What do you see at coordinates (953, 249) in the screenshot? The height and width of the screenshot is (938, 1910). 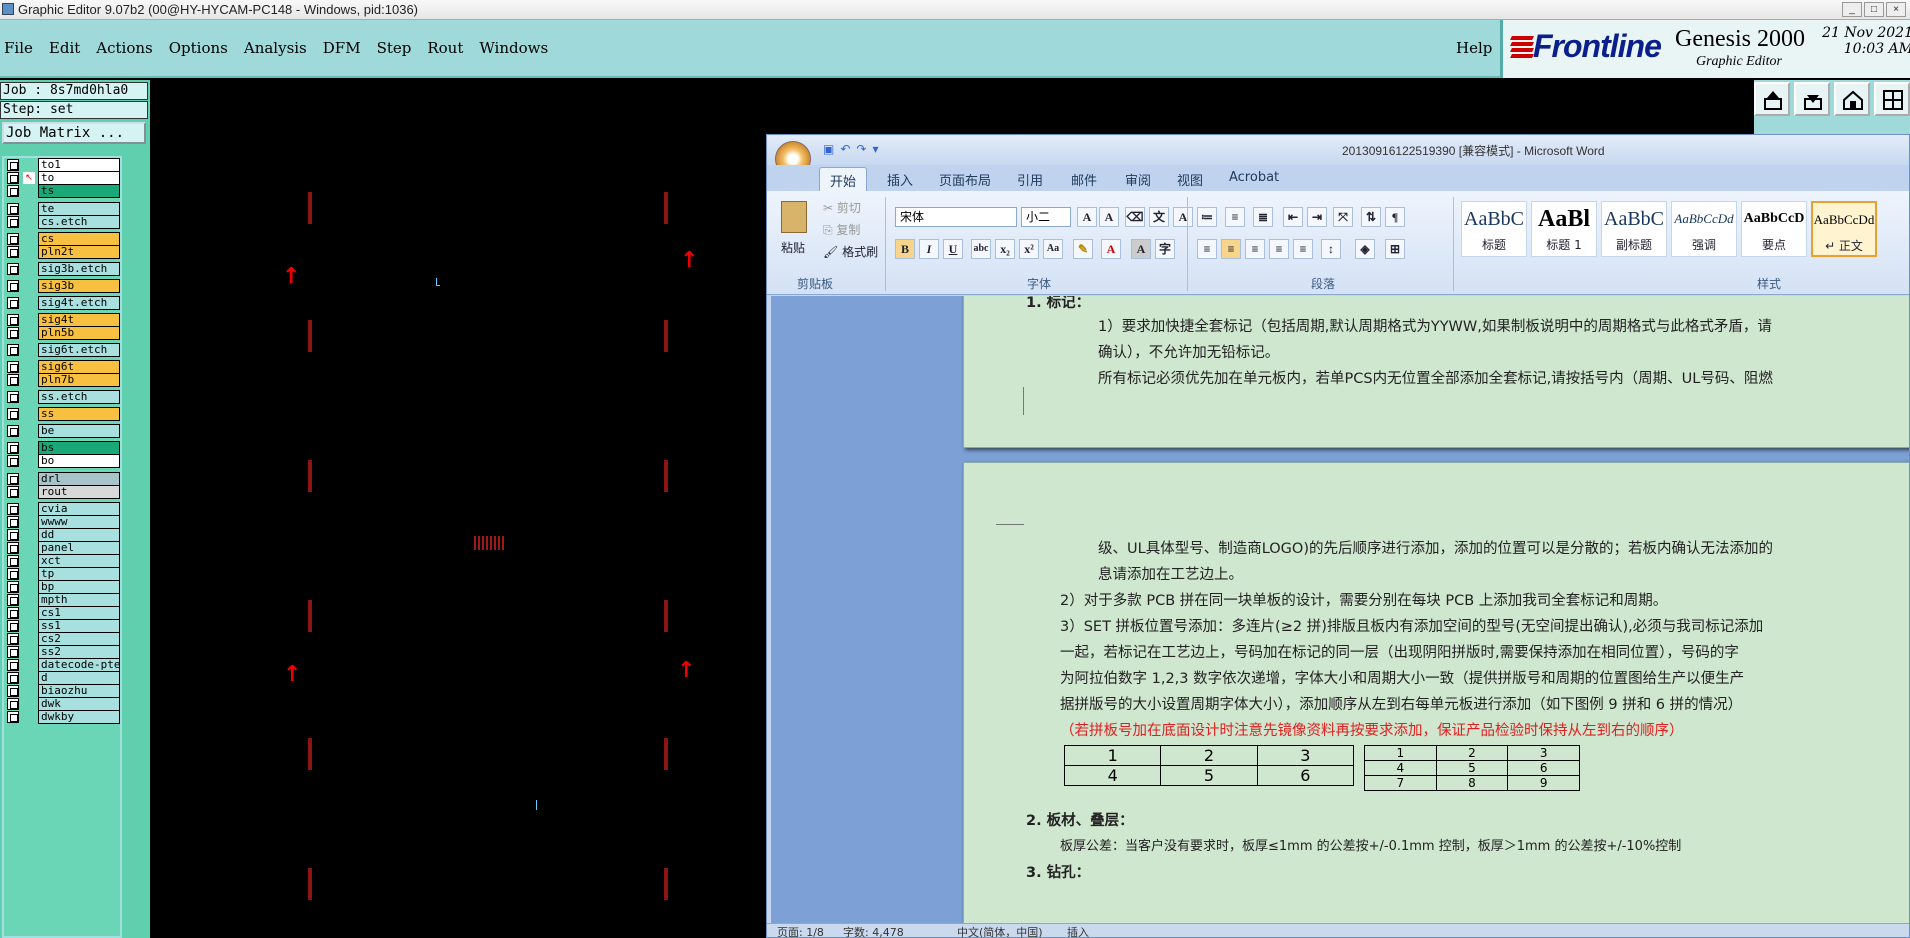 I see `underline-button: U` at bounding box center [953, 249].